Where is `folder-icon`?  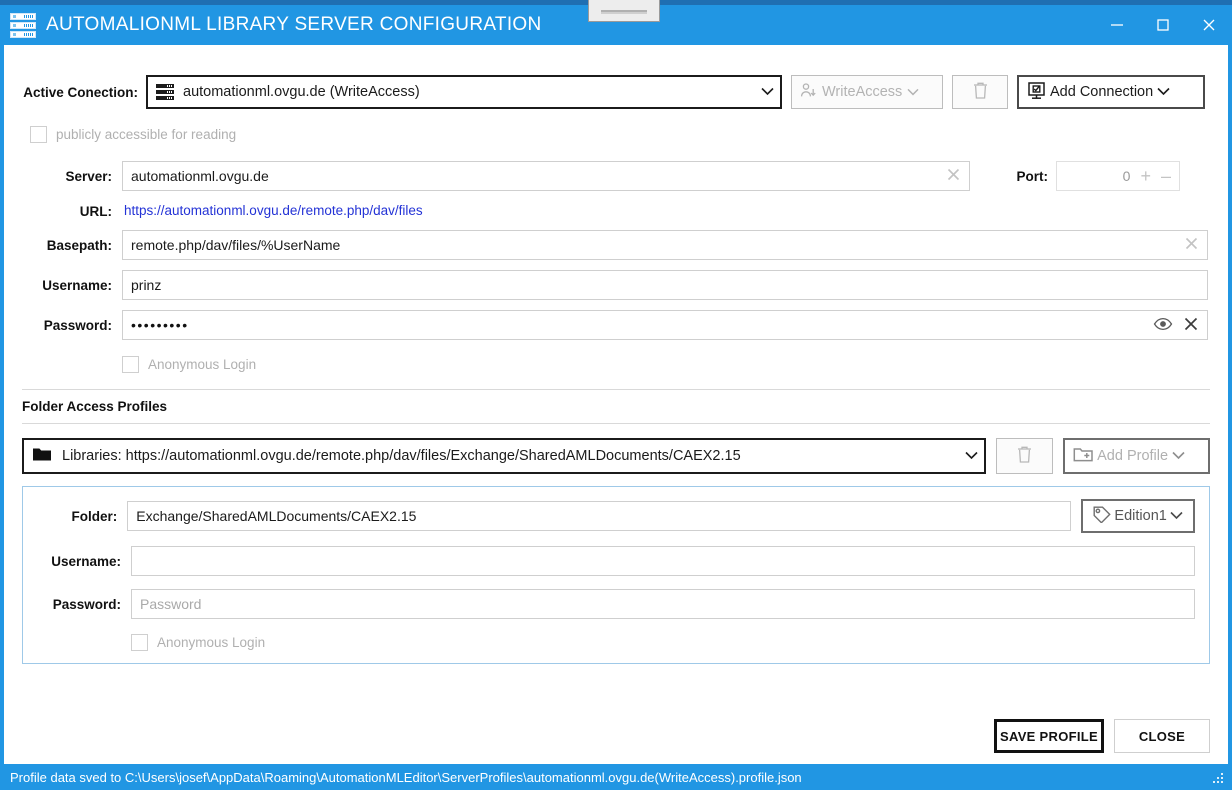 folder-icon is located at coordinates (42, 456).